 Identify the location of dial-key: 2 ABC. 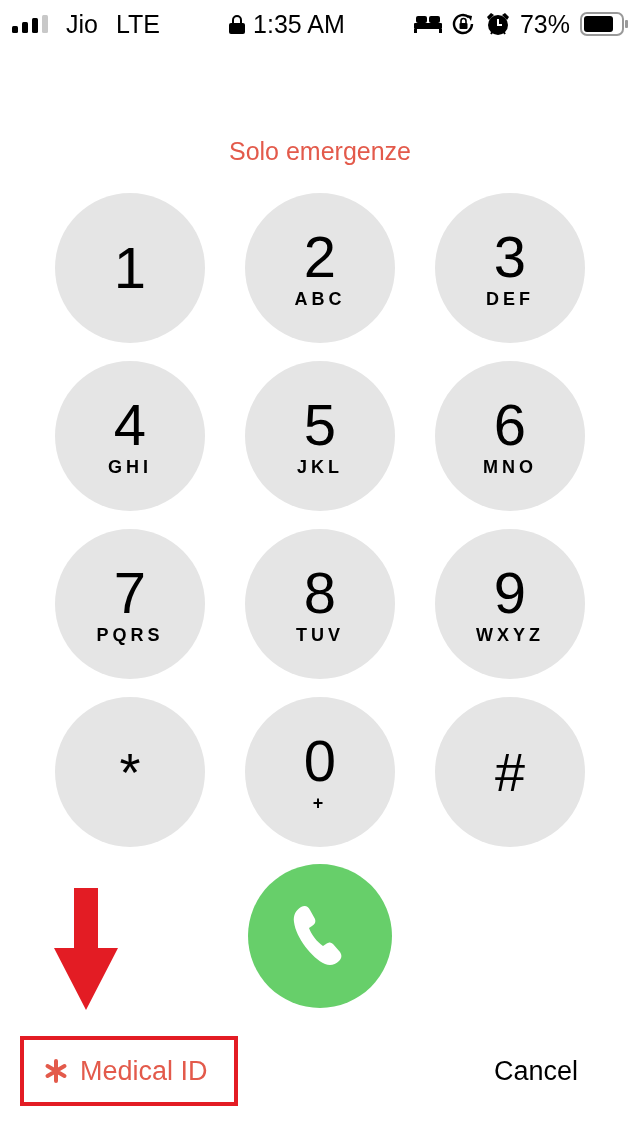
(320, 268).